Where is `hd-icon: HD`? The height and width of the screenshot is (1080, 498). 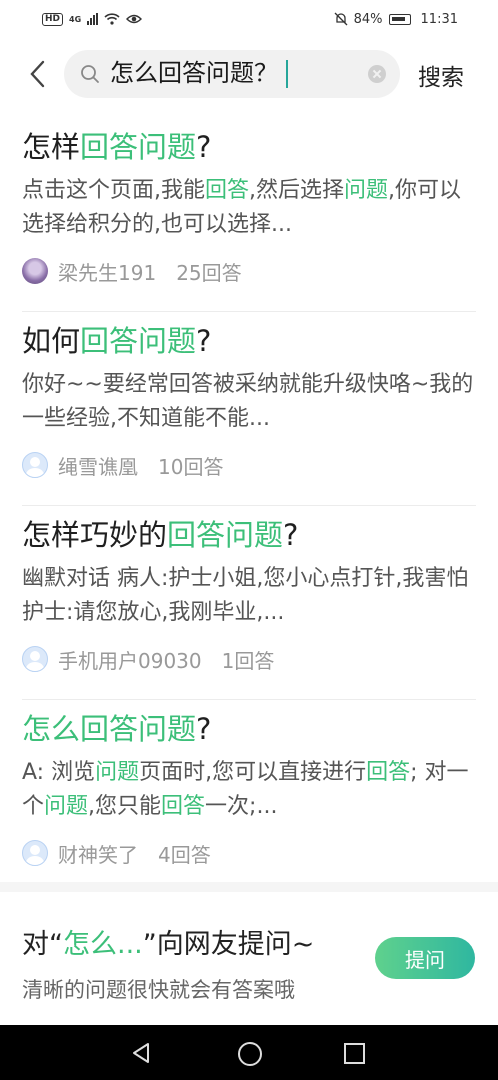
hd-icon: HD is located at coordinates (53, 19).